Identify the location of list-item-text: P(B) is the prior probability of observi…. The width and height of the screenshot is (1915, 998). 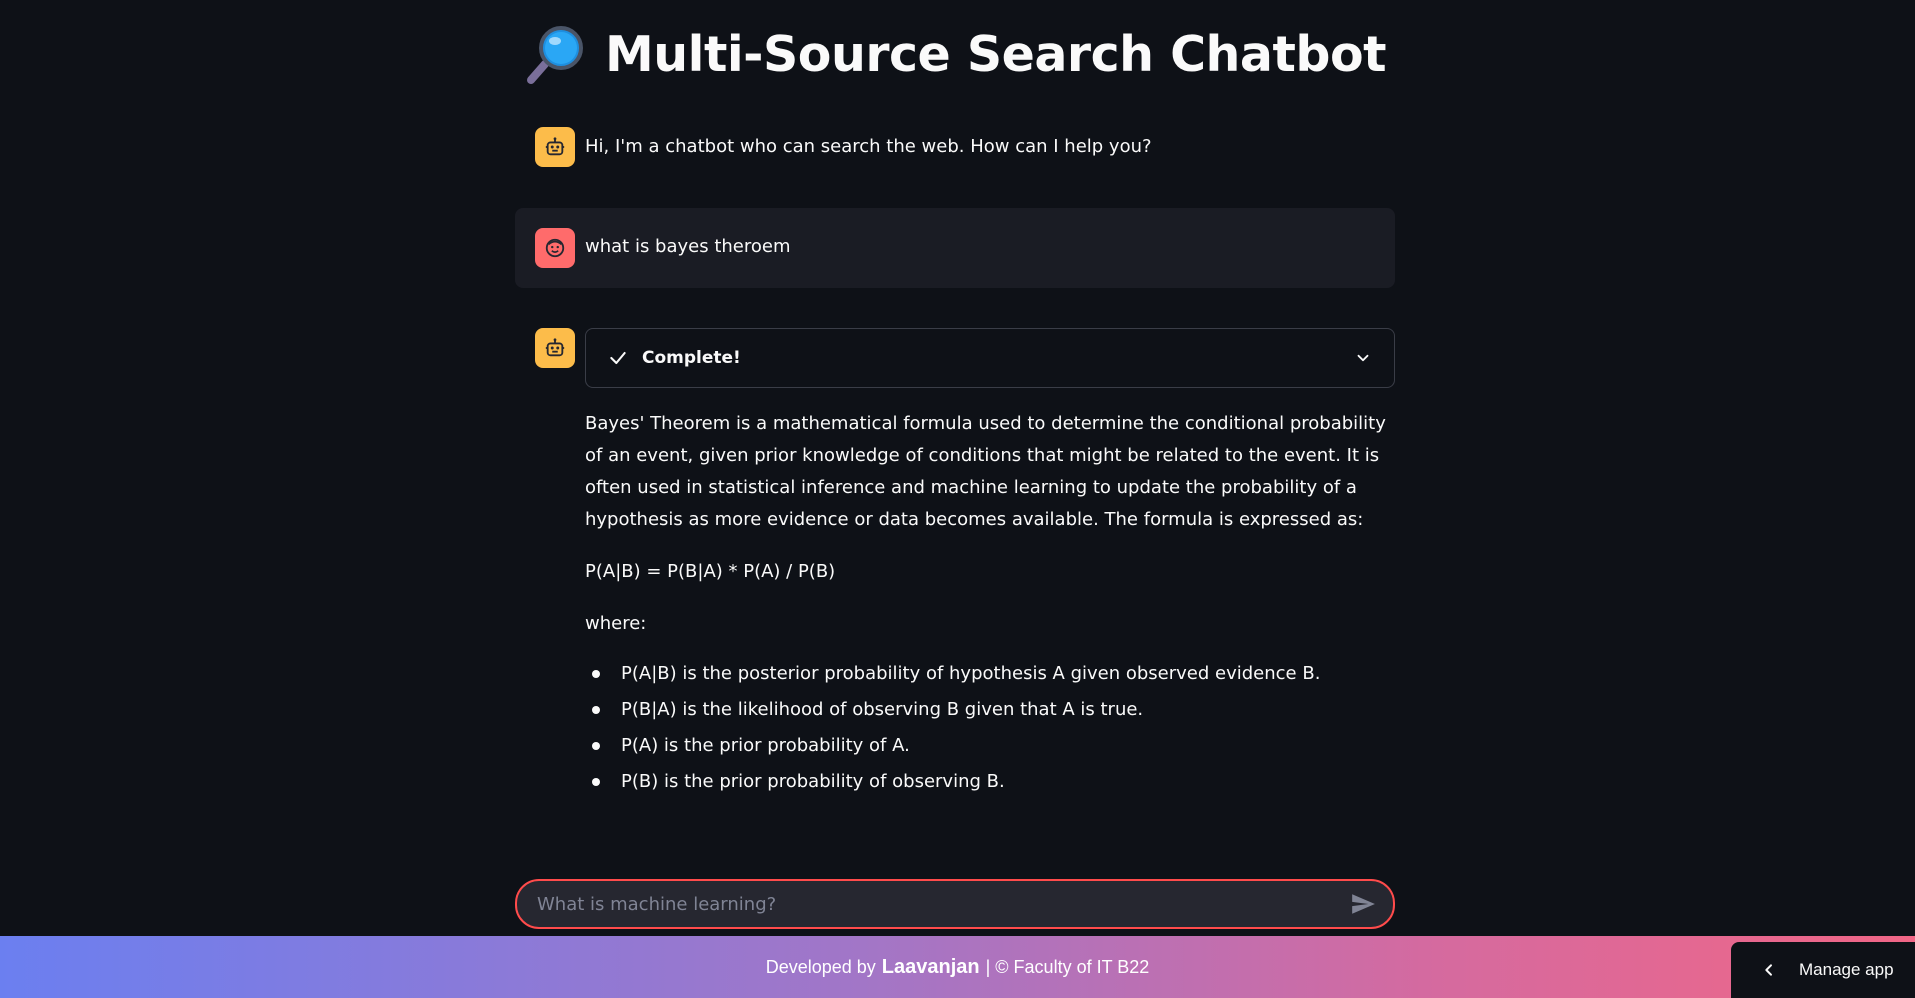
(813, 781).